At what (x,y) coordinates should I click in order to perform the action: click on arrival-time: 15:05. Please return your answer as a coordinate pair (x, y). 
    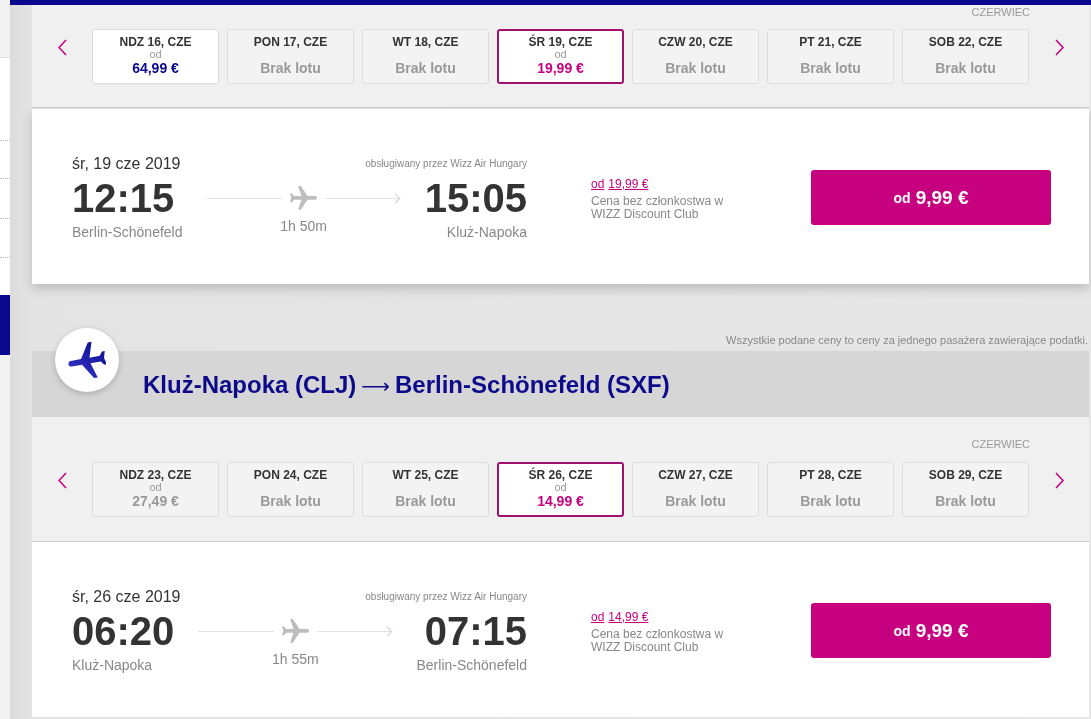
    Looking at the image, I should click on (475, 198).